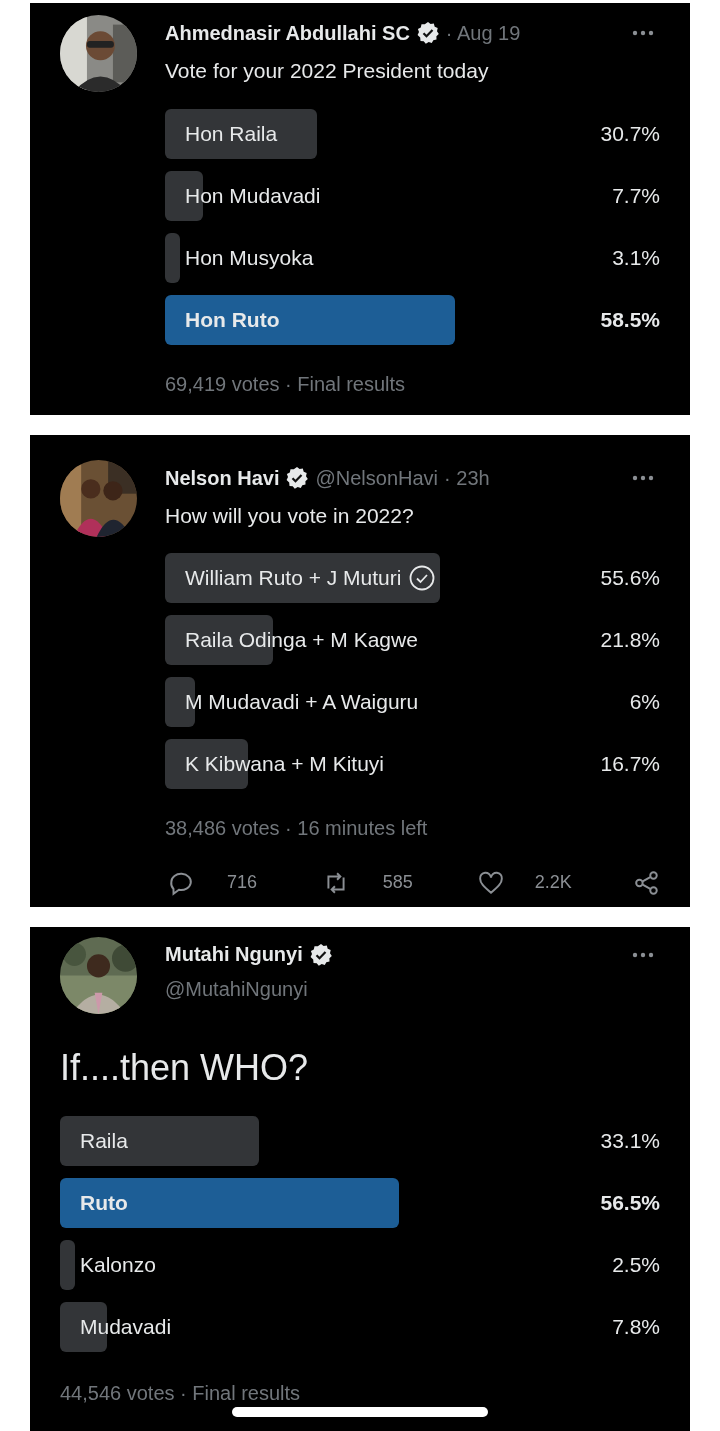  What do you see at coordinates (118, 1265) in the screenshot?
I see `option-label: Kalonzo` at bounding box center [118, 1265].